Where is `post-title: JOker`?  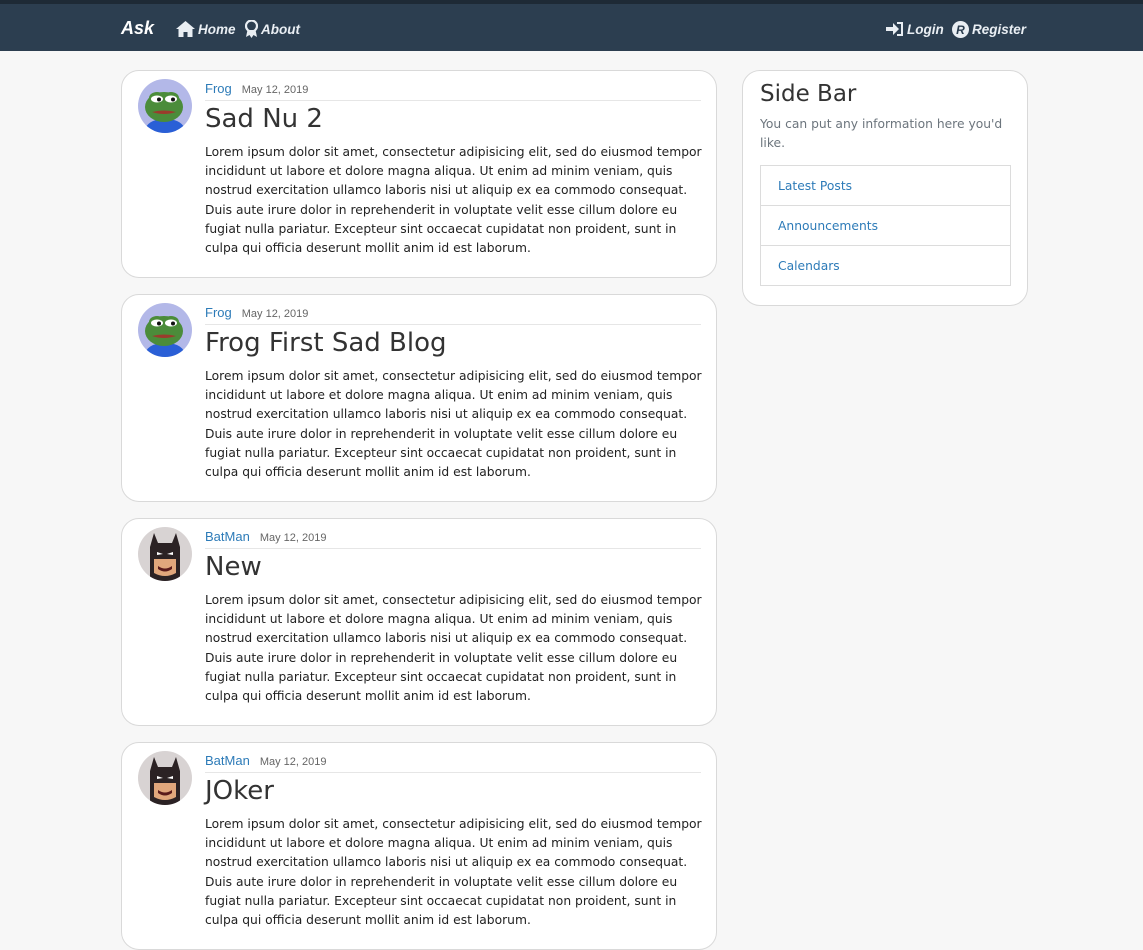
post-title: JOker is located at coordinates (239, 791).